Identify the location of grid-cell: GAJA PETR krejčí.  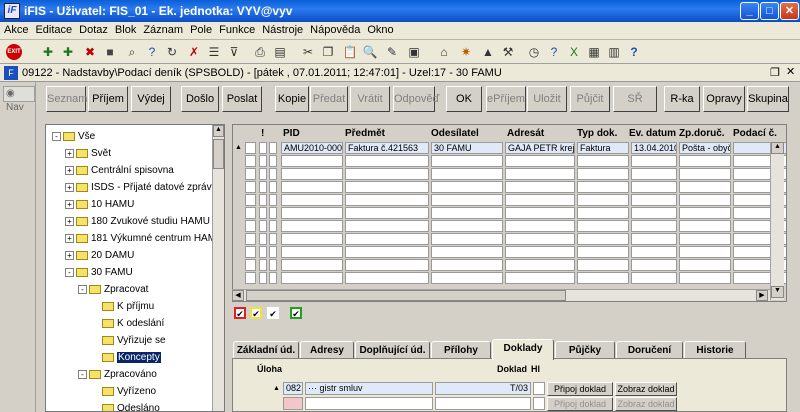
(540, 148).